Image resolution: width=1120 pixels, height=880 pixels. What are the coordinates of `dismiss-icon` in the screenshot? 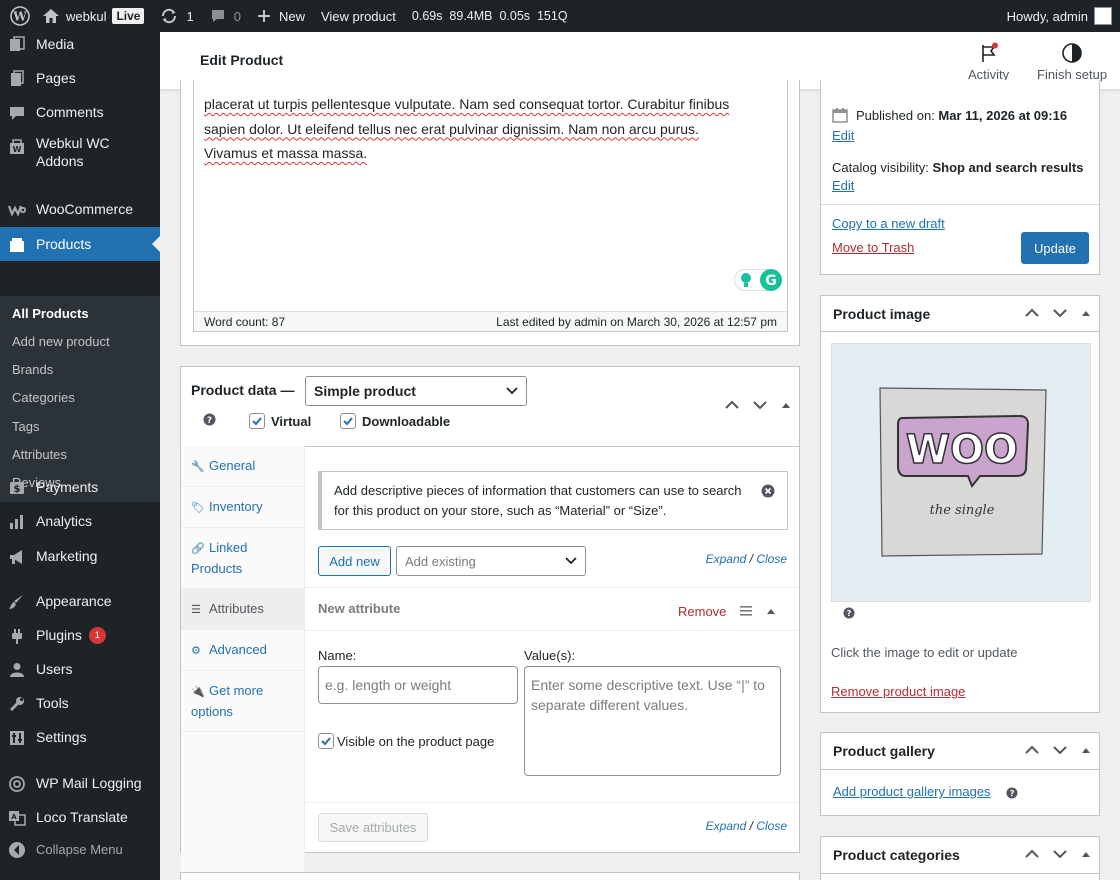 It's located at (768, 491).